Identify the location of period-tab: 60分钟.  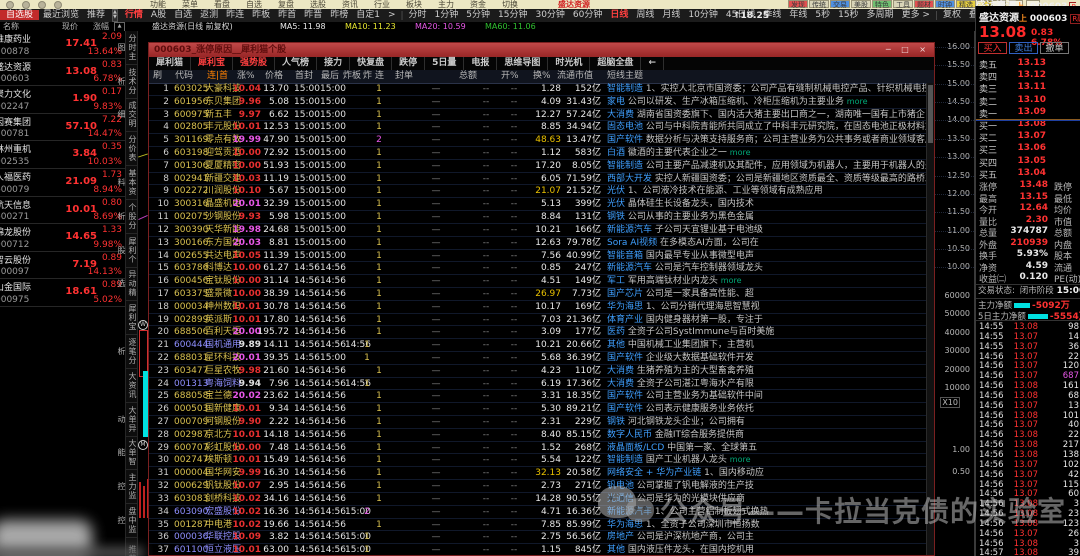
(587, 15).